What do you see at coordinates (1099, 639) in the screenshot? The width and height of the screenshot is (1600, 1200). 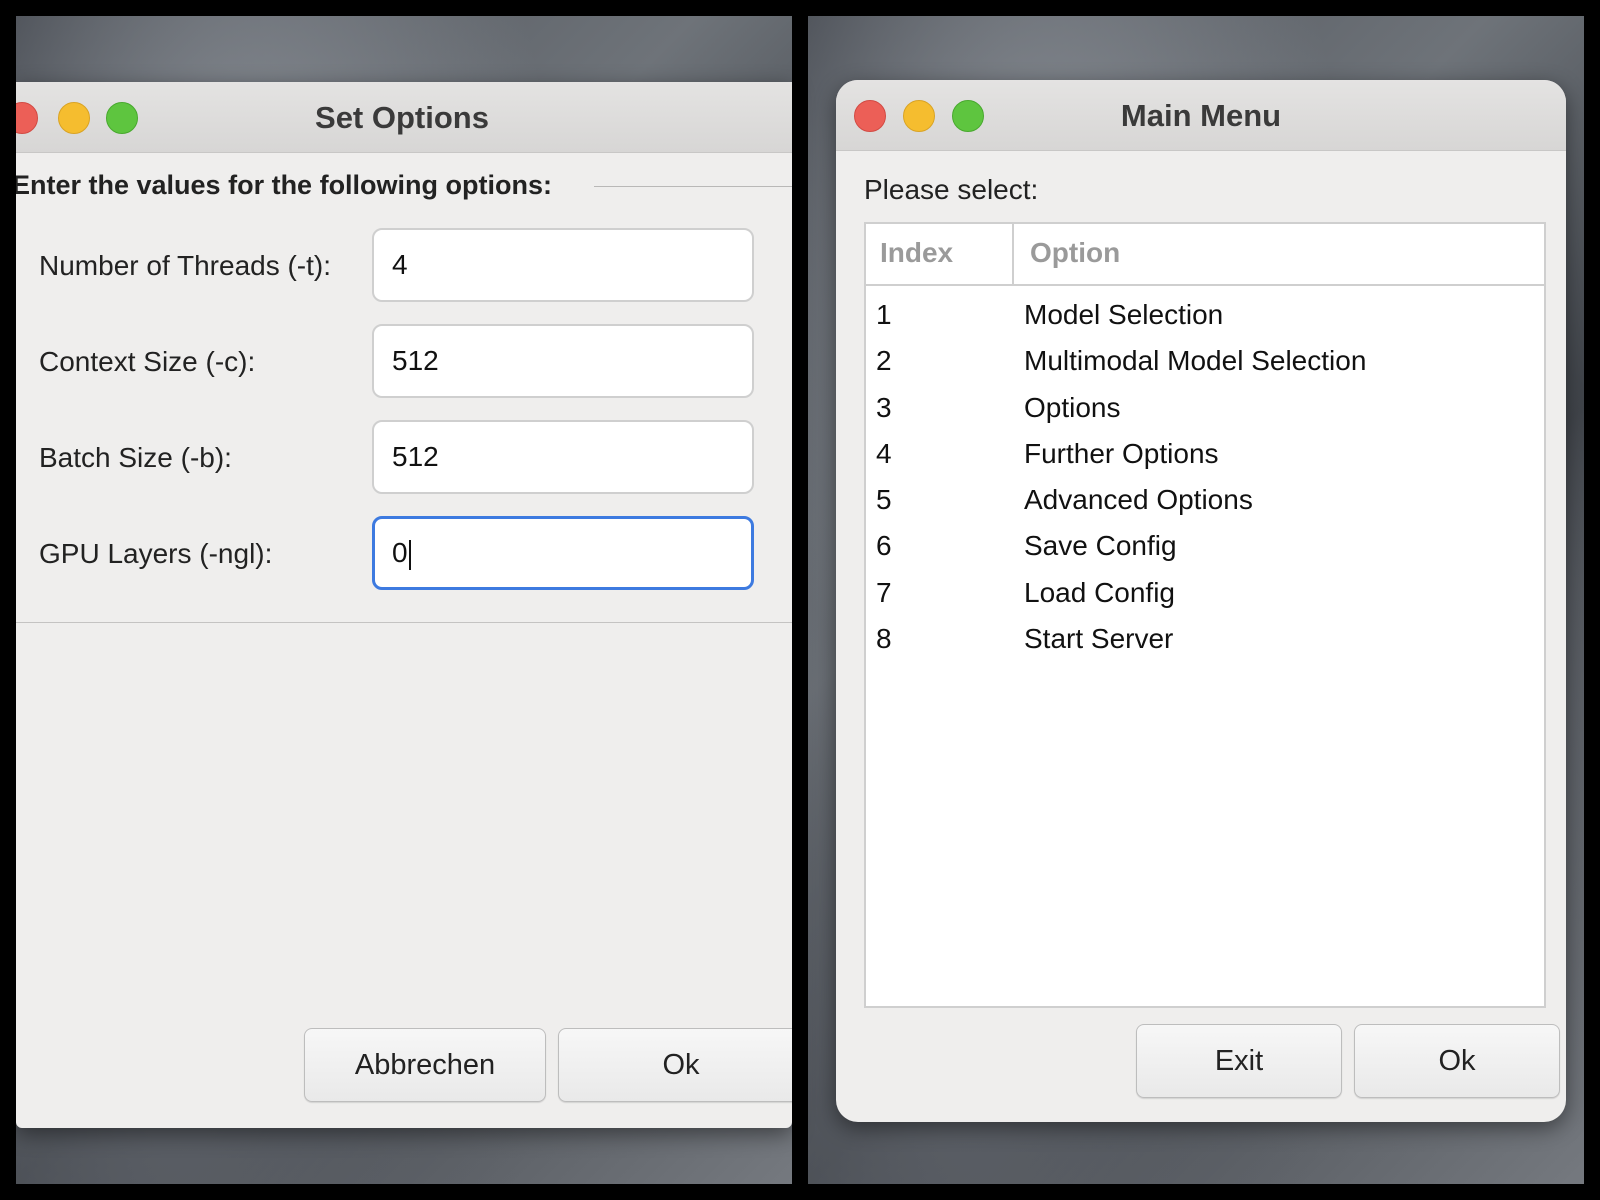 I see `row-option: Start Server` at bounding box center [1099, 639].